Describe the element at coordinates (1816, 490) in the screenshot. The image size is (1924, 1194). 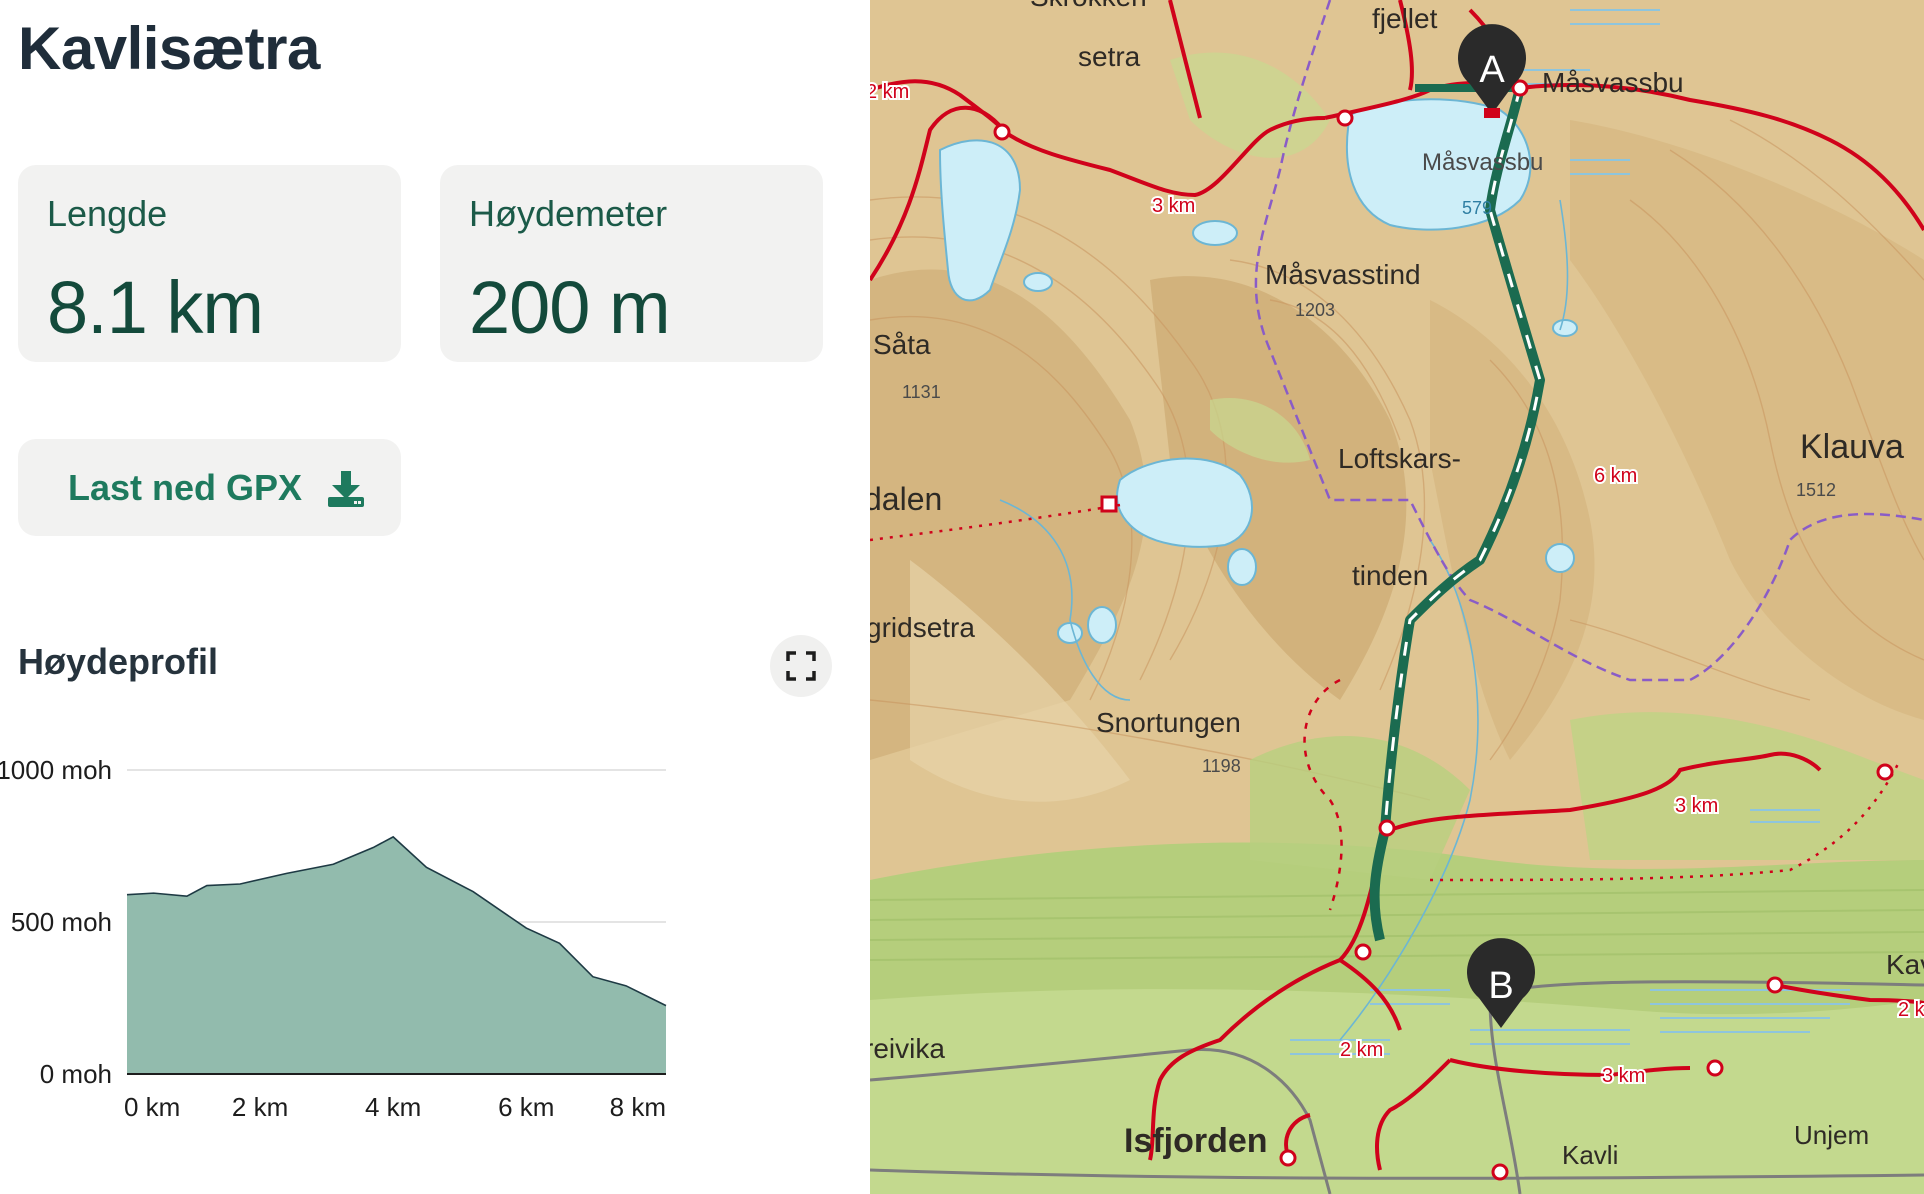
I see `map-label-klauva-height: 1512` at that location.